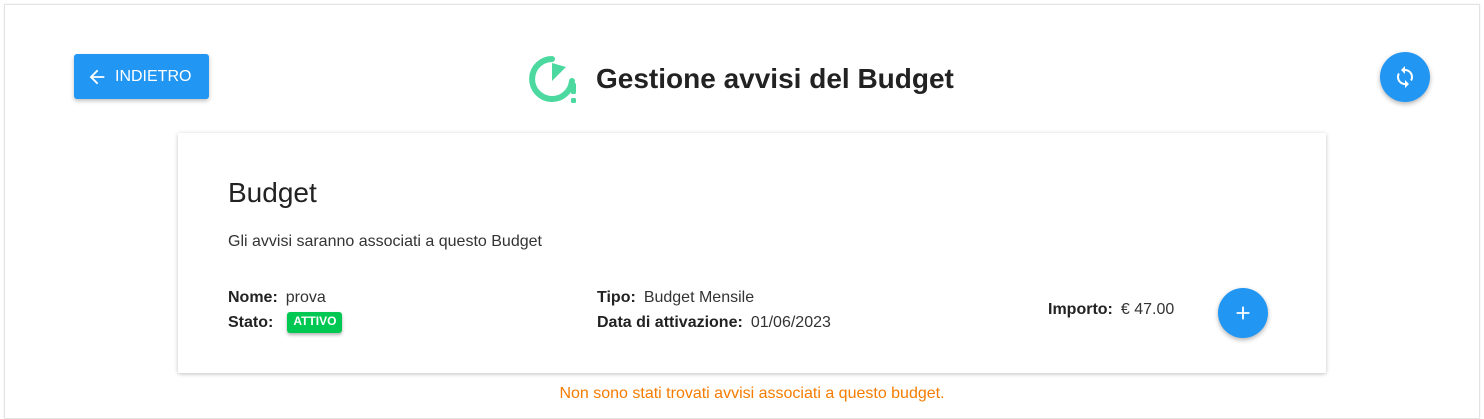 This screenshot has height=419, width=1484. What do you see at coordinates (315, 322) in the screenshot?
I see `status-badge: ATTIVO` at bounding box center [315, 322].